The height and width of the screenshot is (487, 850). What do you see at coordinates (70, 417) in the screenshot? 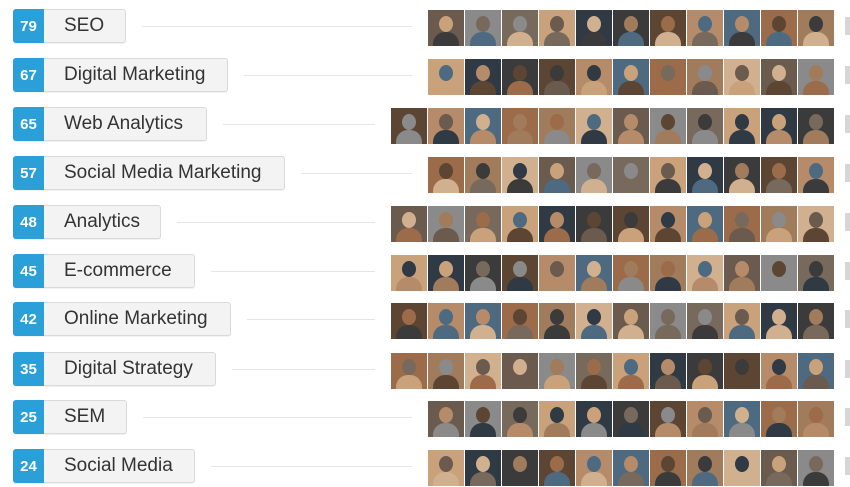
I see `skill-button: 25 SEM` at bounding box center [70, 417].